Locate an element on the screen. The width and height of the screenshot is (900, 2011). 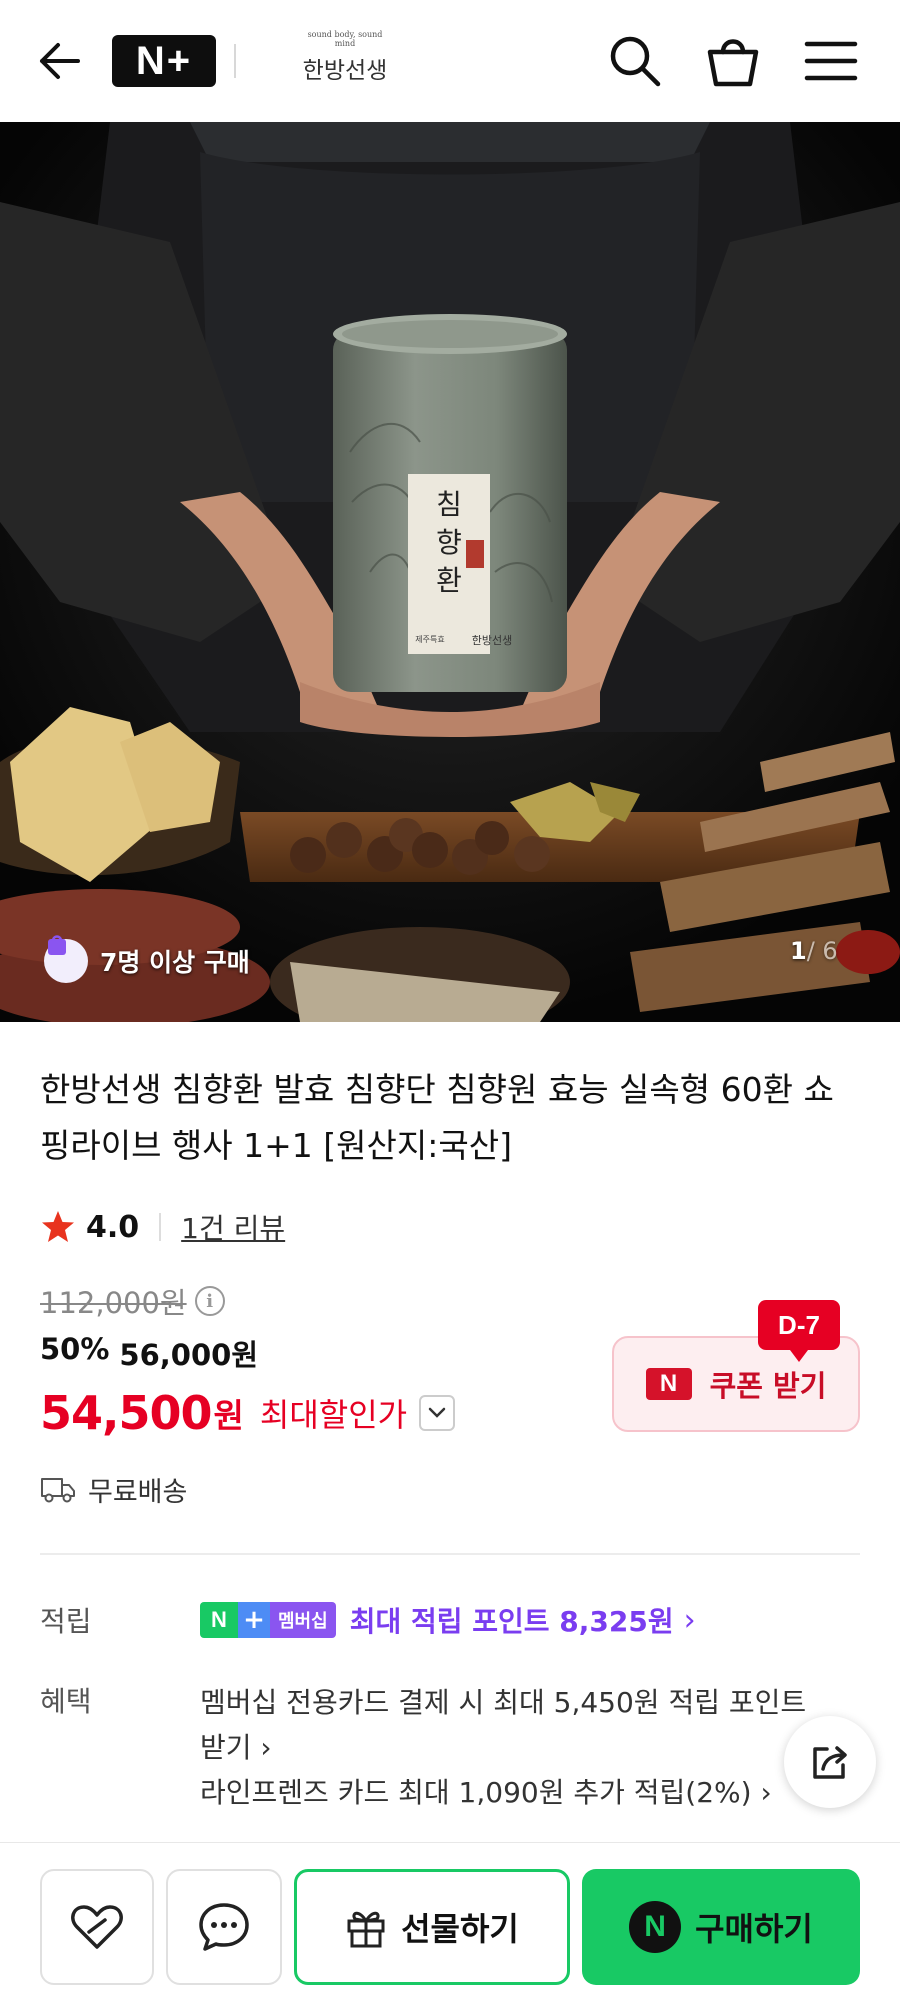
buy-button: N 구매하기 is located at coordinates (721, 1927).